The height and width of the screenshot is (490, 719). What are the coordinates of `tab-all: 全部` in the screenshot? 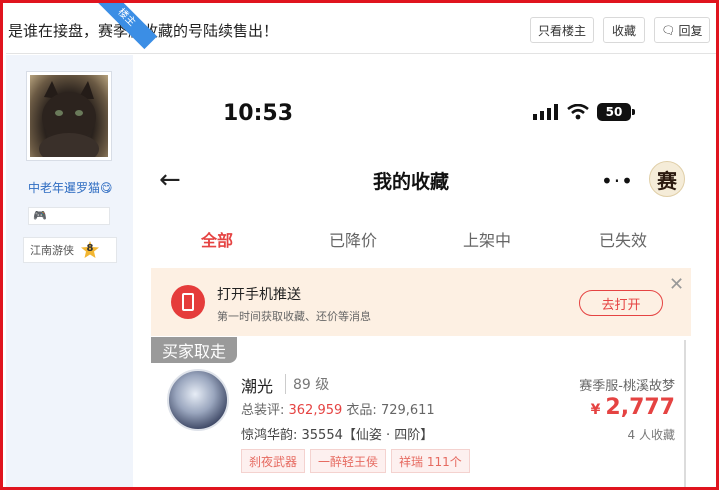 It's located at (217, 239).